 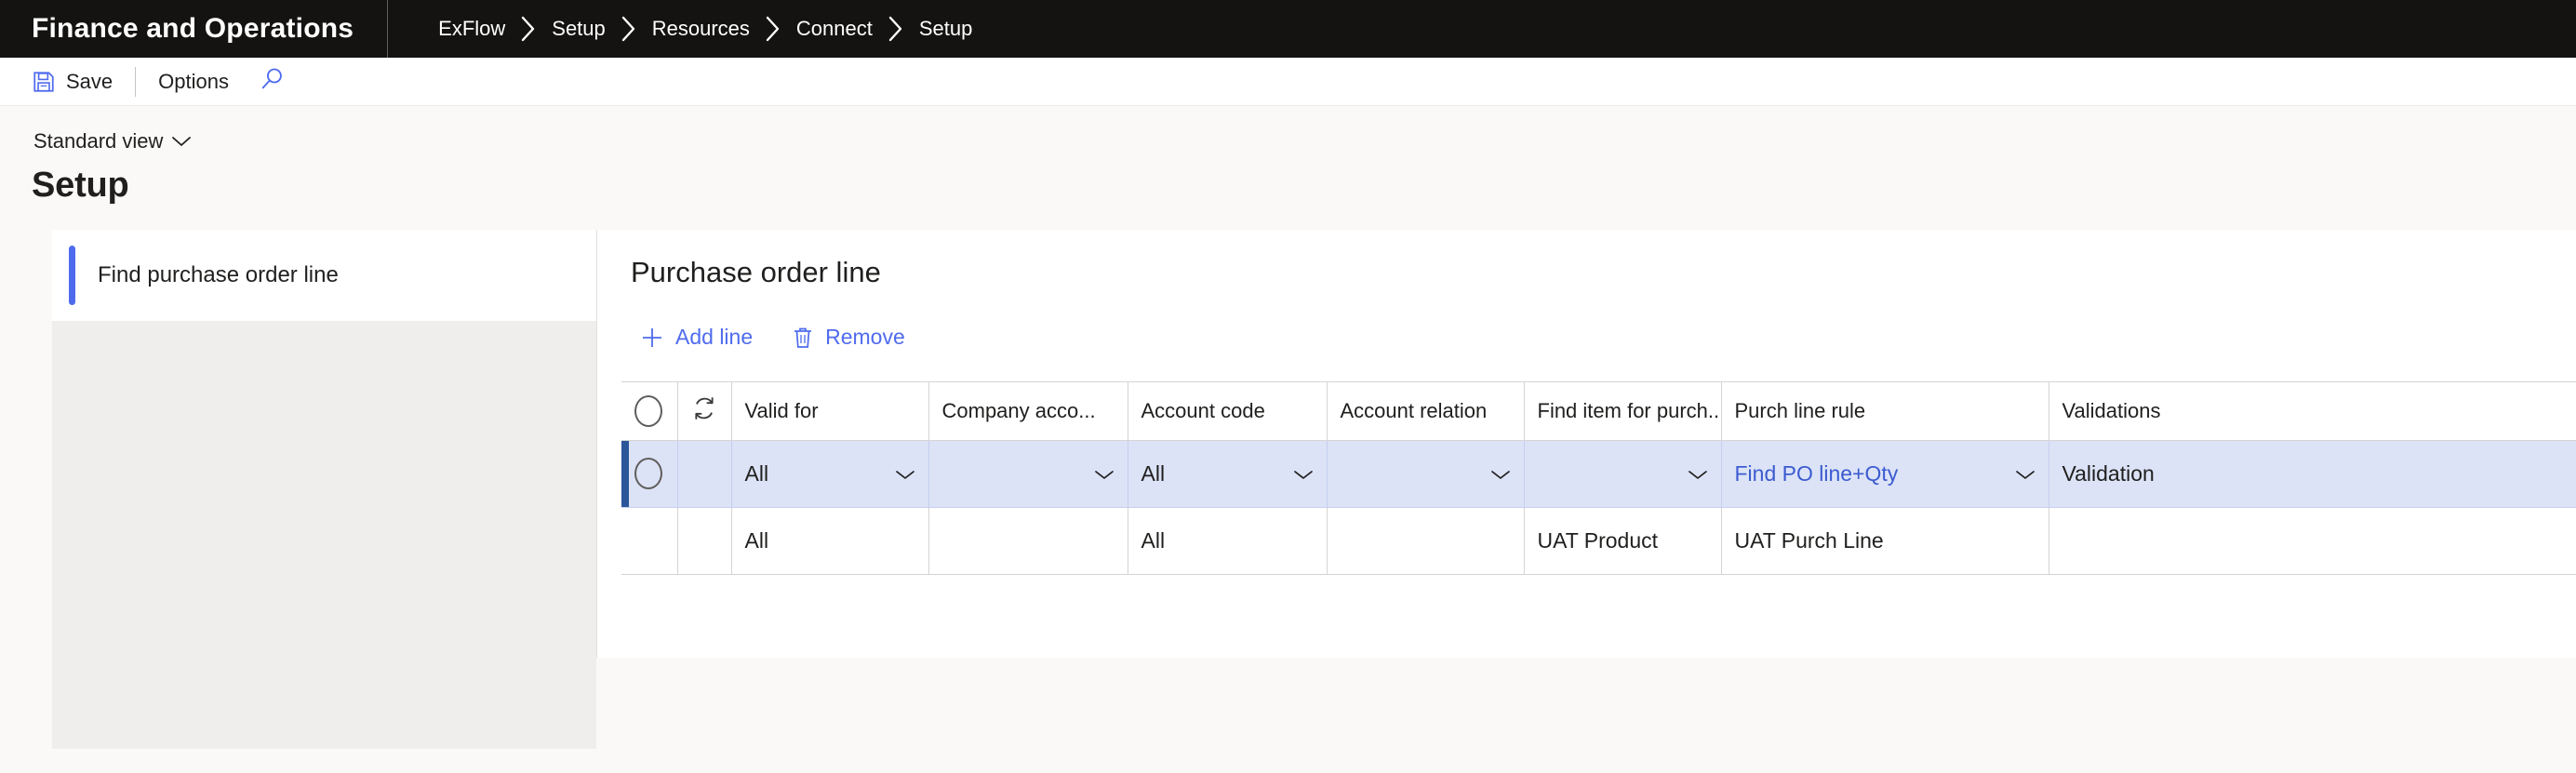 I want to click on header-refresh, so click(x=704, y=411).